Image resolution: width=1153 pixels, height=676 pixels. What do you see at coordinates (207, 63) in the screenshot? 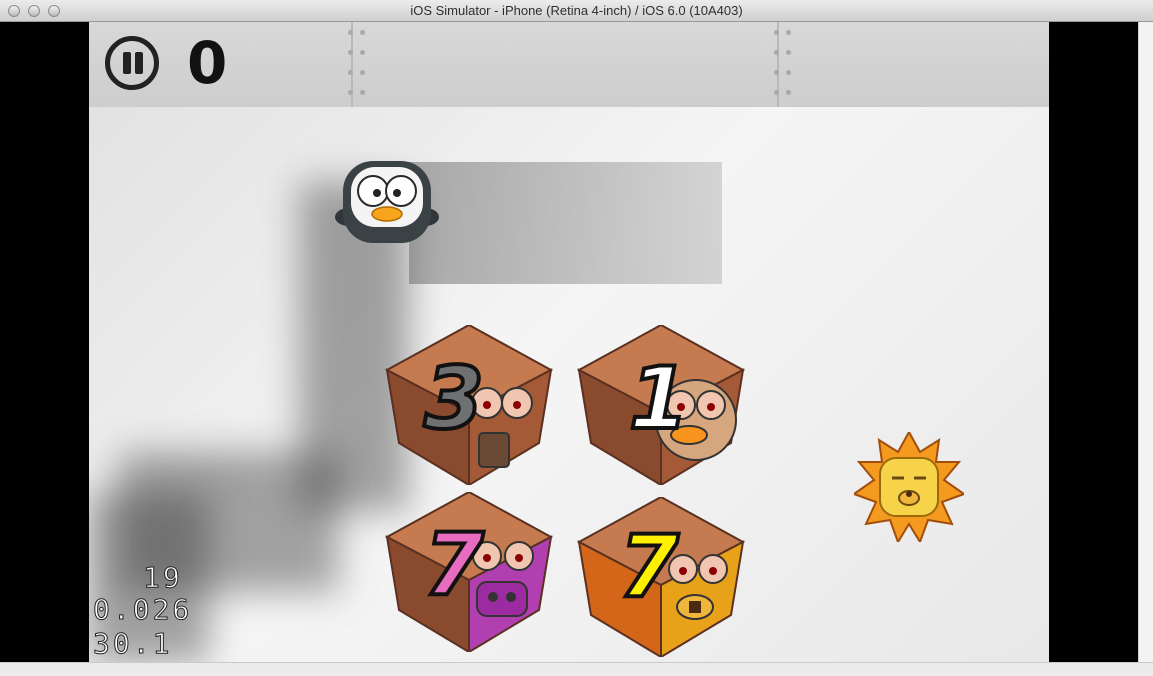
I see `score-counter: 0` at bounding box center [207, 63].